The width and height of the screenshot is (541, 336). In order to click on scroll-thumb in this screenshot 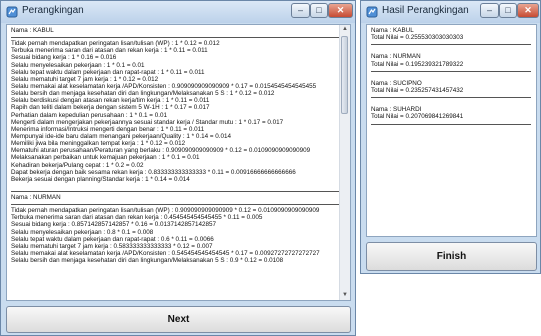, I will do `click(344, 75)`.